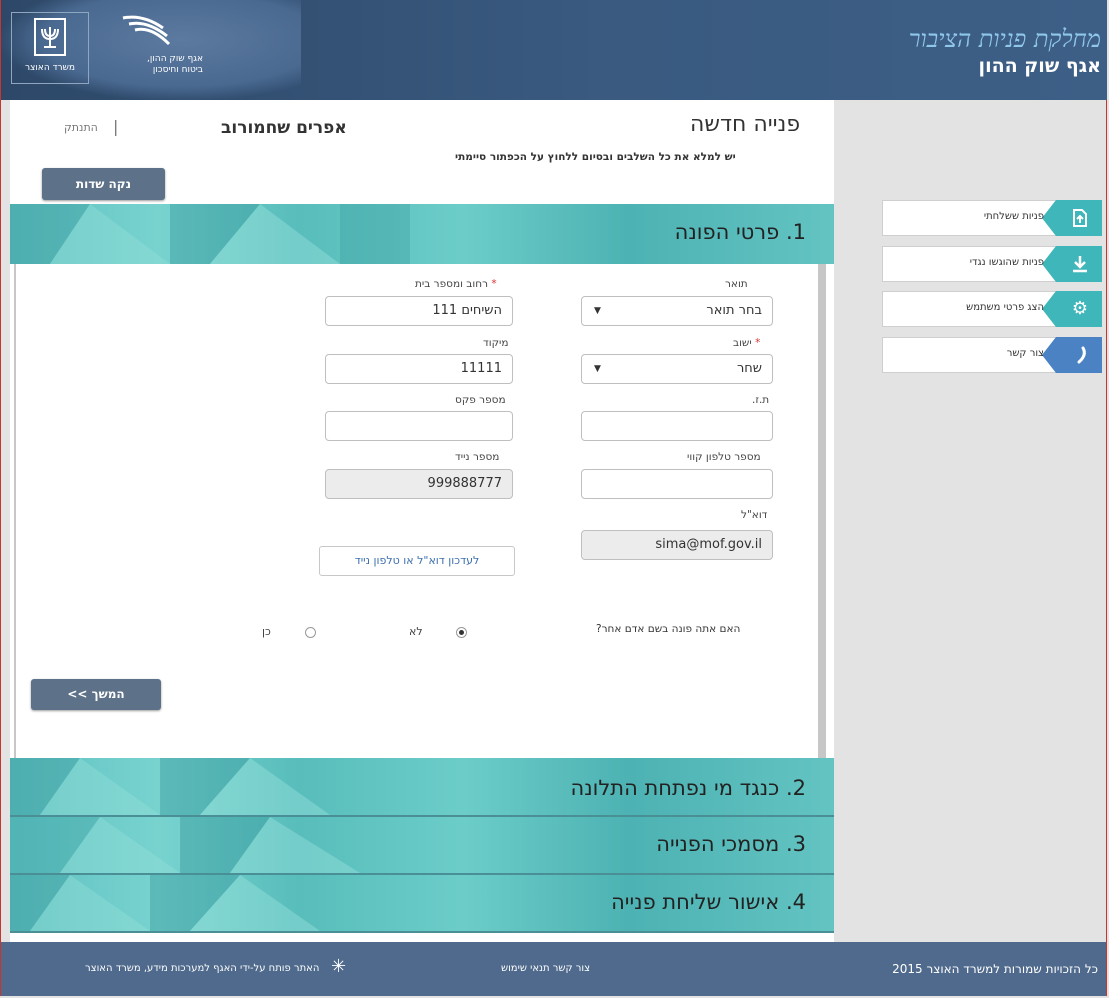 This screenshot has height=998, width=1109. Describe the element at coordinates (146, 30) in the screenshot. I see `swoosh-logo-icon` at that location.